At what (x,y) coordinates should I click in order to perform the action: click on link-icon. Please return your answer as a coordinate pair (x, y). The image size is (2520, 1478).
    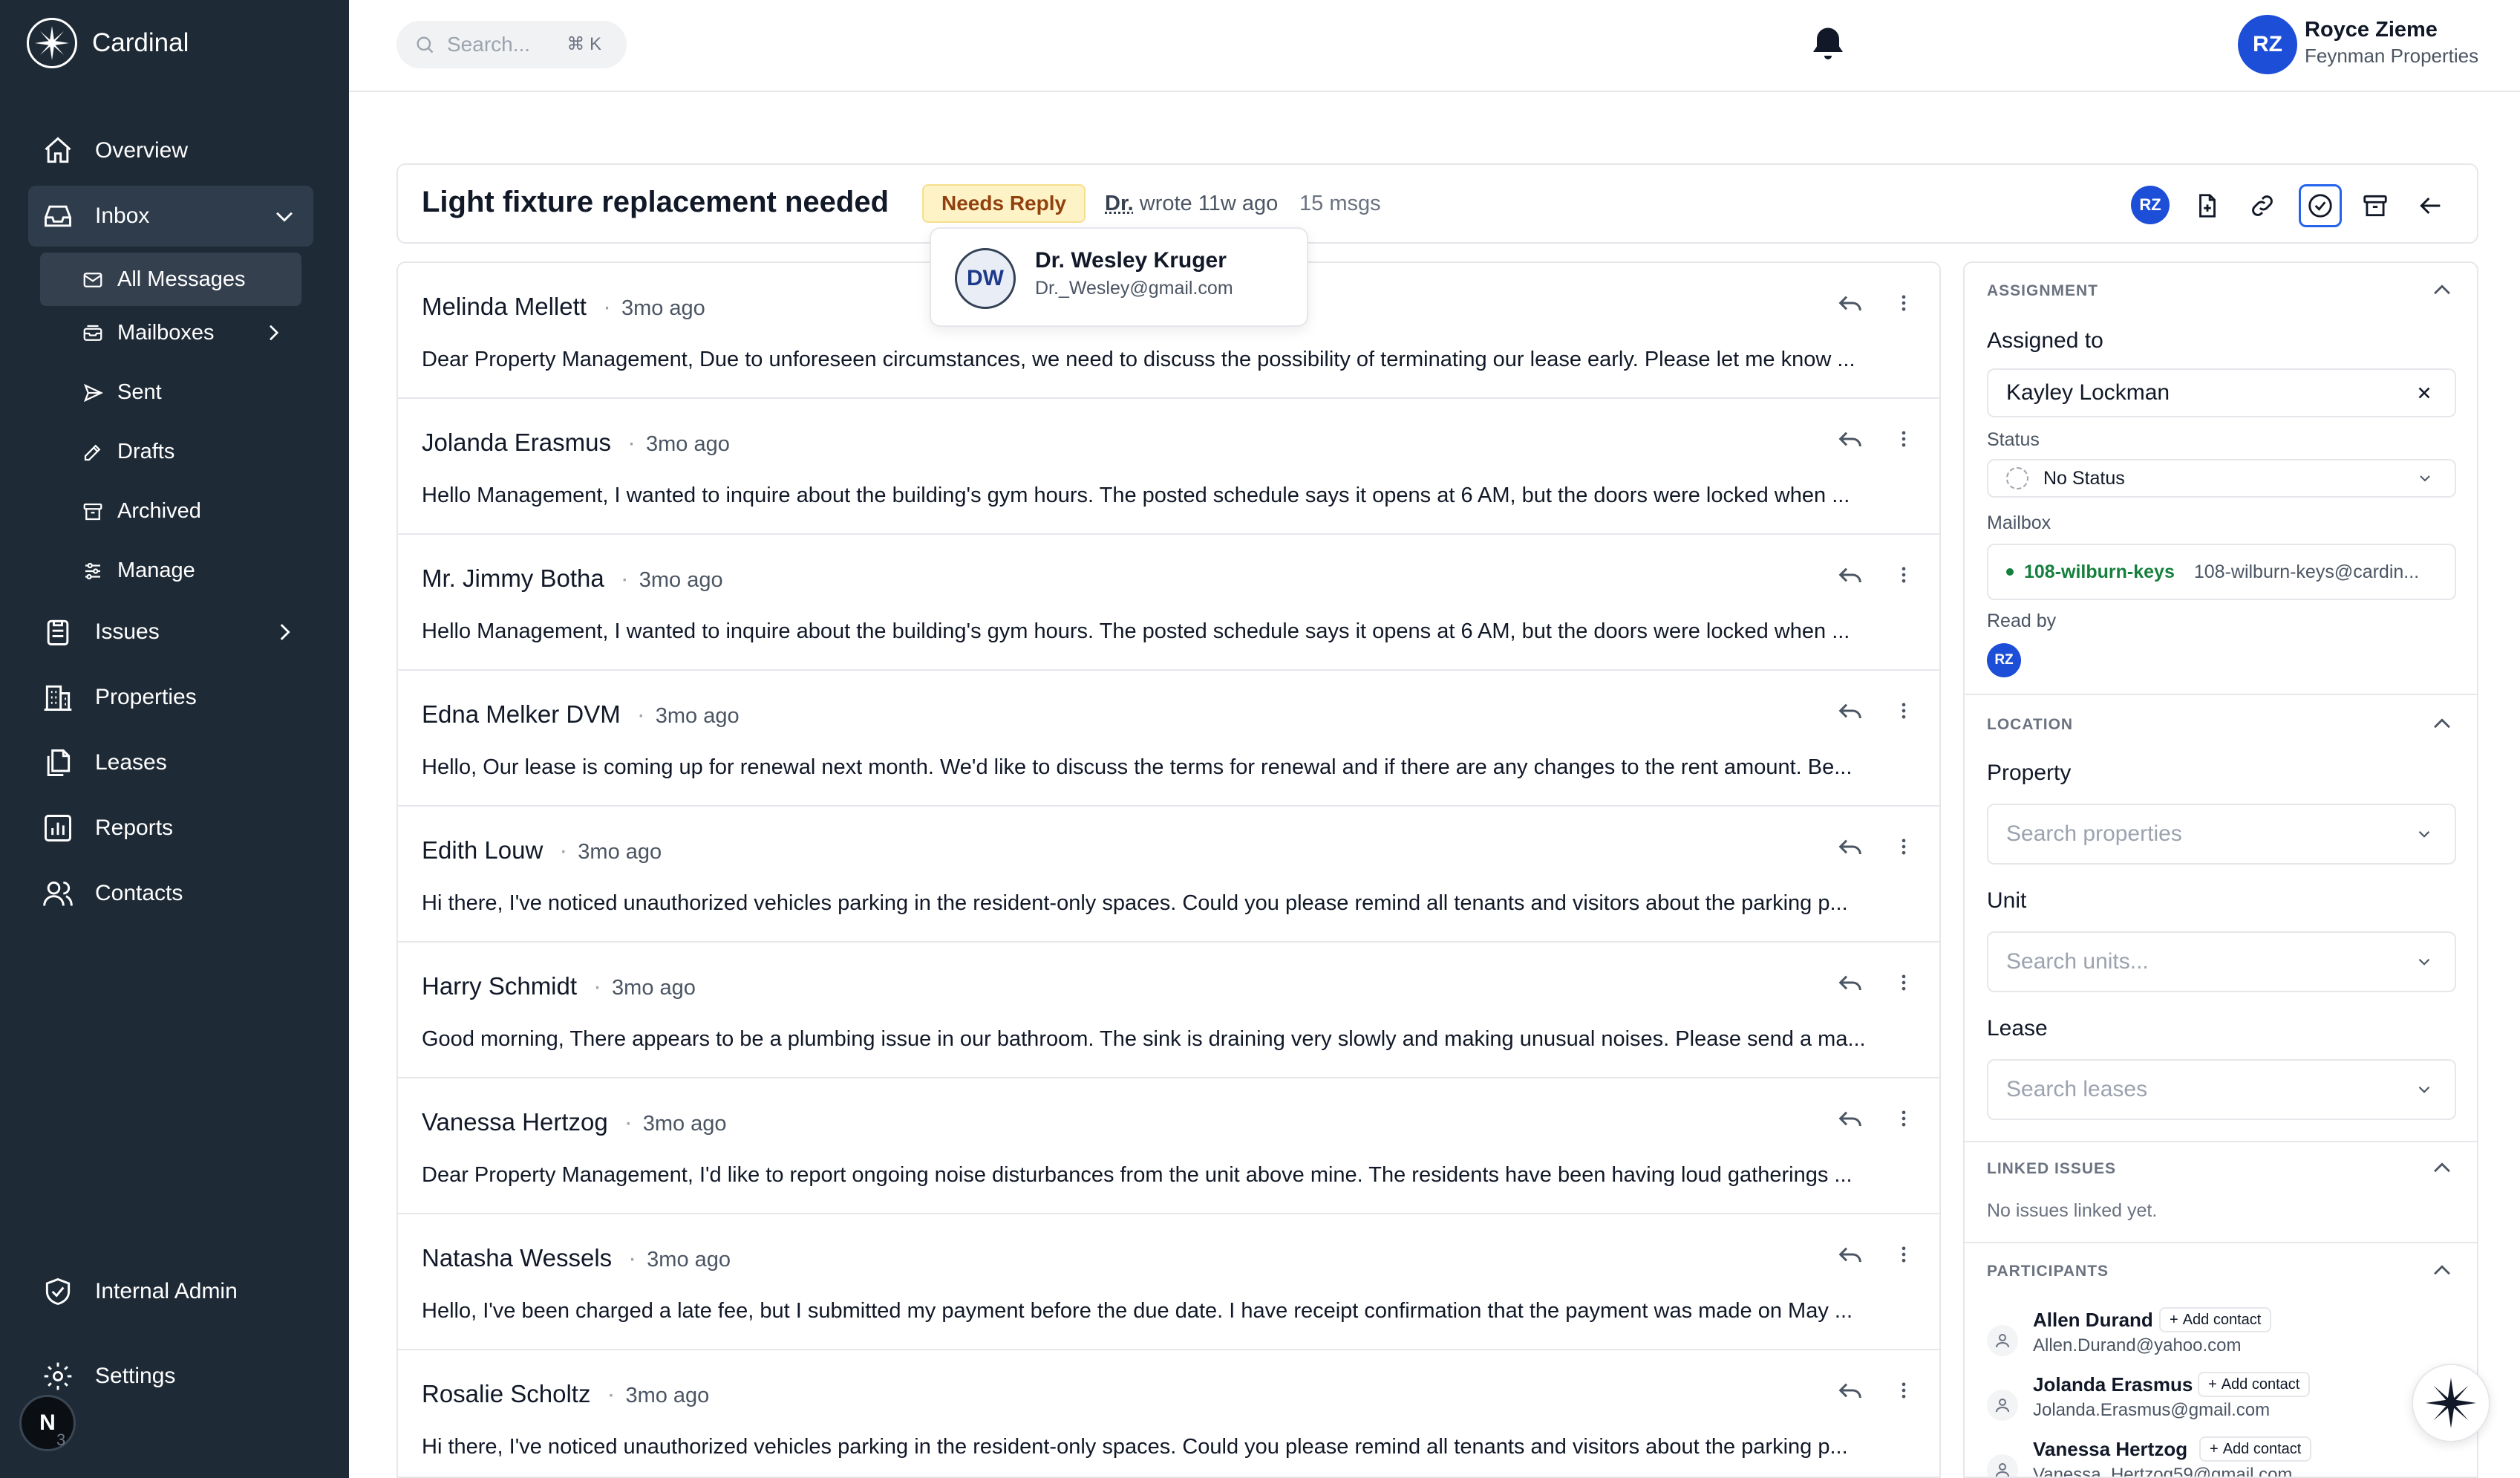
    Looking at the image, I should click on (2263, 205).